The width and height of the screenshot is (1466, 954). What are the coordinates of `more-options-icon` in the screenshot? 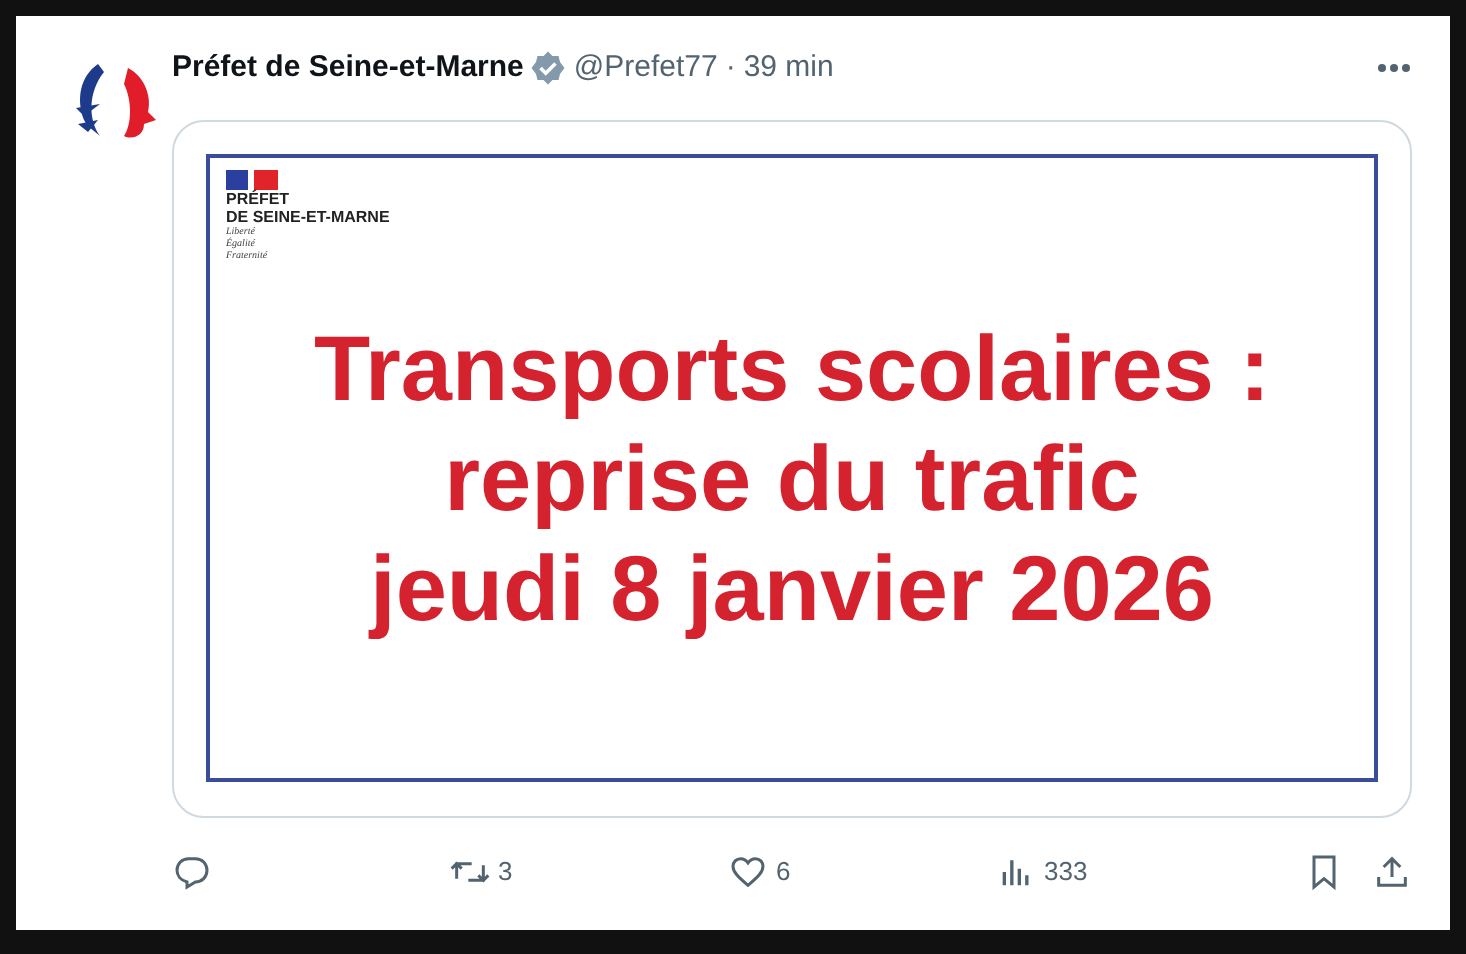 It's located at (1394, 68).